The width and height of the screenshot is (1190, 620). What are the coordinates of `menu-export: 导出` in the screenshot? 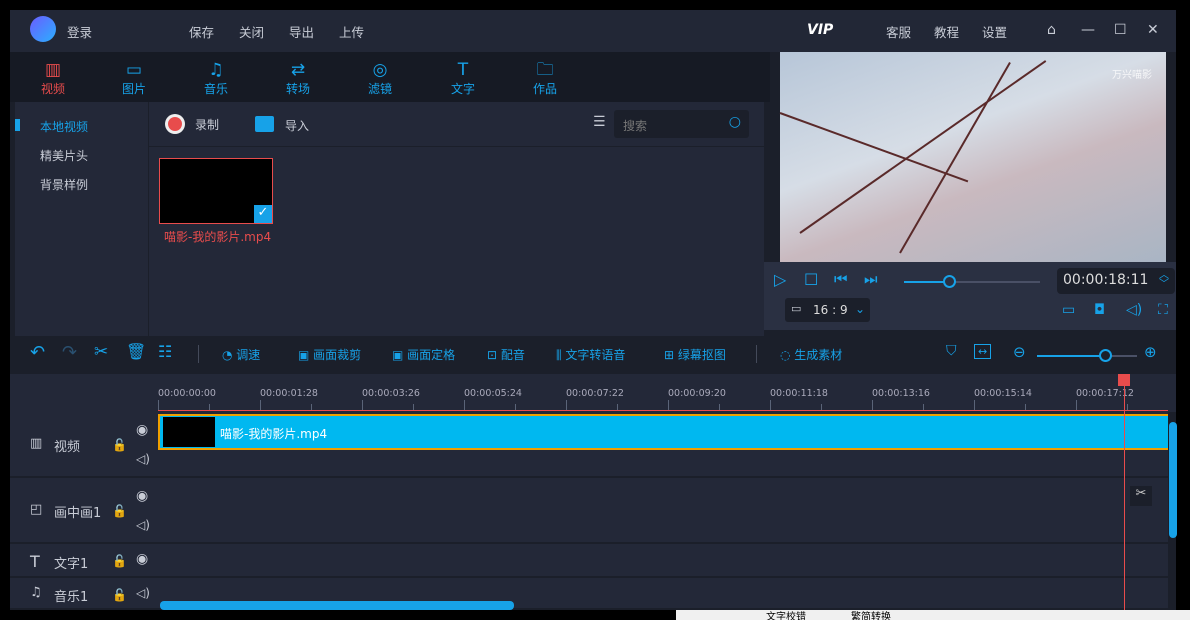 It's located at (301, 31).